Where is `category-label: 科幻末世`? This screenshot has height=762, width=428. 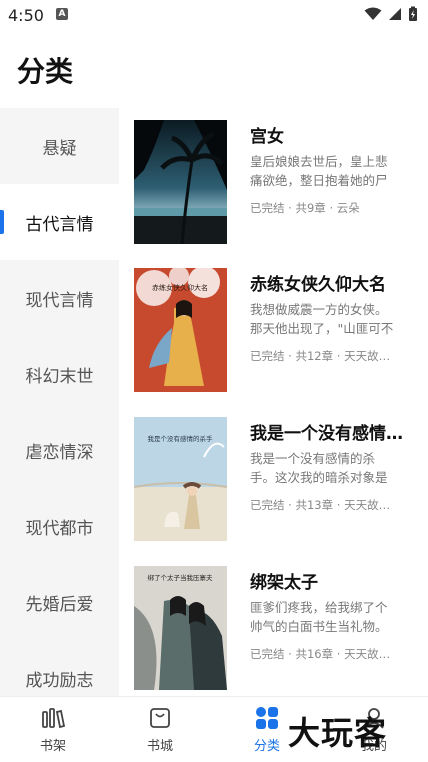 category-label: 科幻末世 is located at coordinates (59, 376).